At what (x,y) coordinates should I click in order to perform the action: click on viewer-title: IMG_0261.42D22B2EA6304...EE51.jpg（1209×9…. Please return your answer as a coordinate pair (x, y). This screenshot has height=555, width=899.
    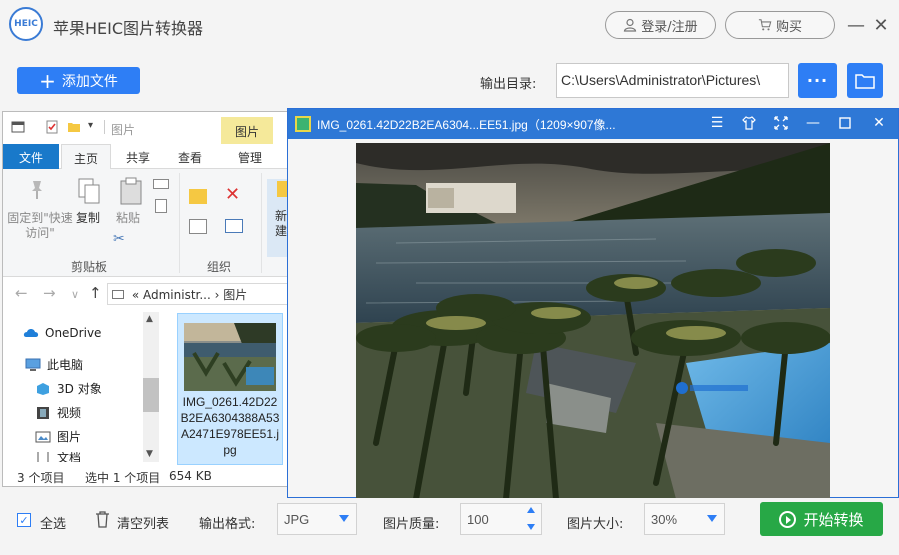
    Looking at the image, I should click on (466, 125).